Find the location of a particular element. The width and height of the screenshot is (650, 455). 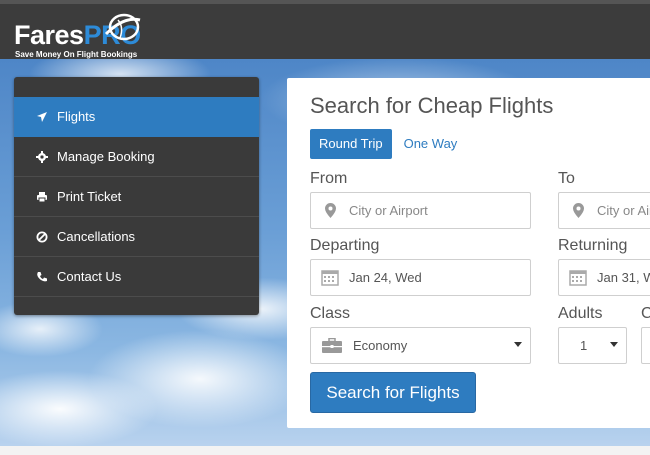

to-input: City or Airport is located at coordinates (604, 210).